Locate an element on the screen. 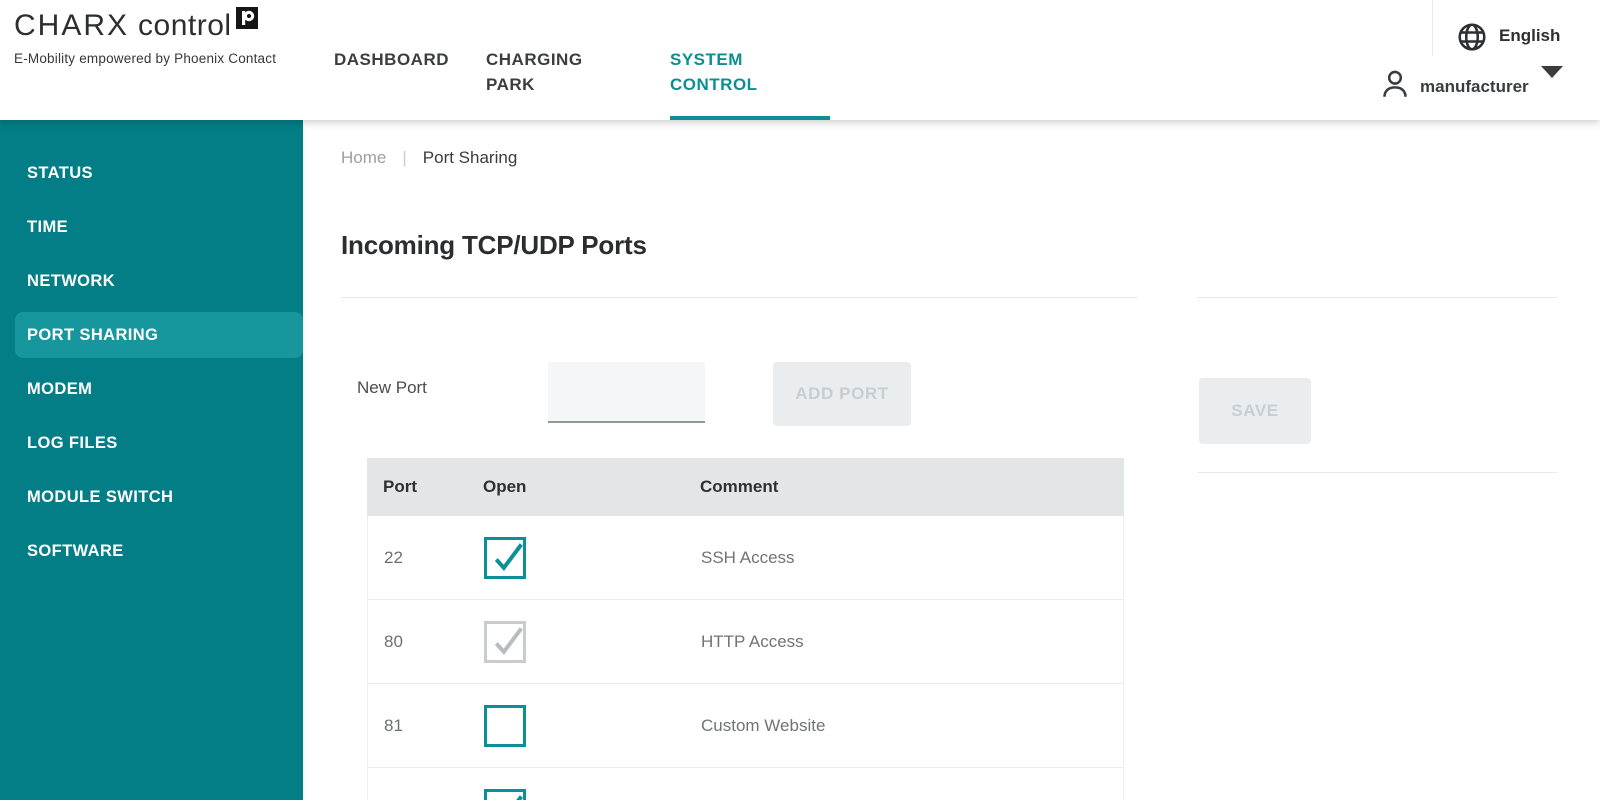 The image size is (1600, 800). column-header-comment: Comment is located at coordinates (739, 486).